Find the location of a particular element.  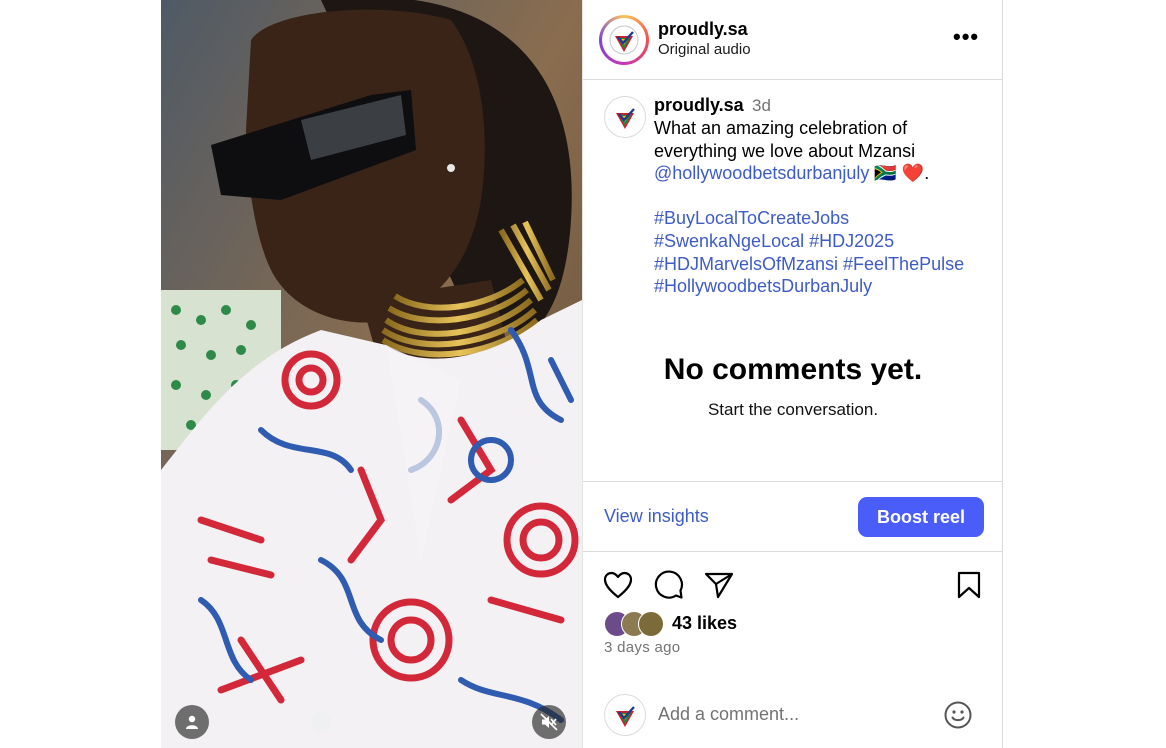

tagged-people-button is located at coordinates (192, 722).